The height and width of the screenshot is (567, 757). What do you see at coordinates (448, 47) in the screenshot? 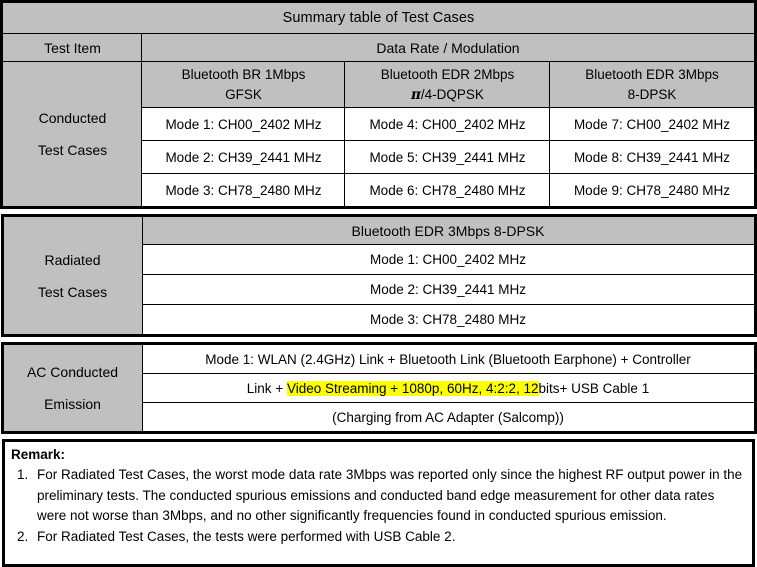
I see `data-rate-modulation-header: Data Rate / Modulation` at bounding box center [448, 47].